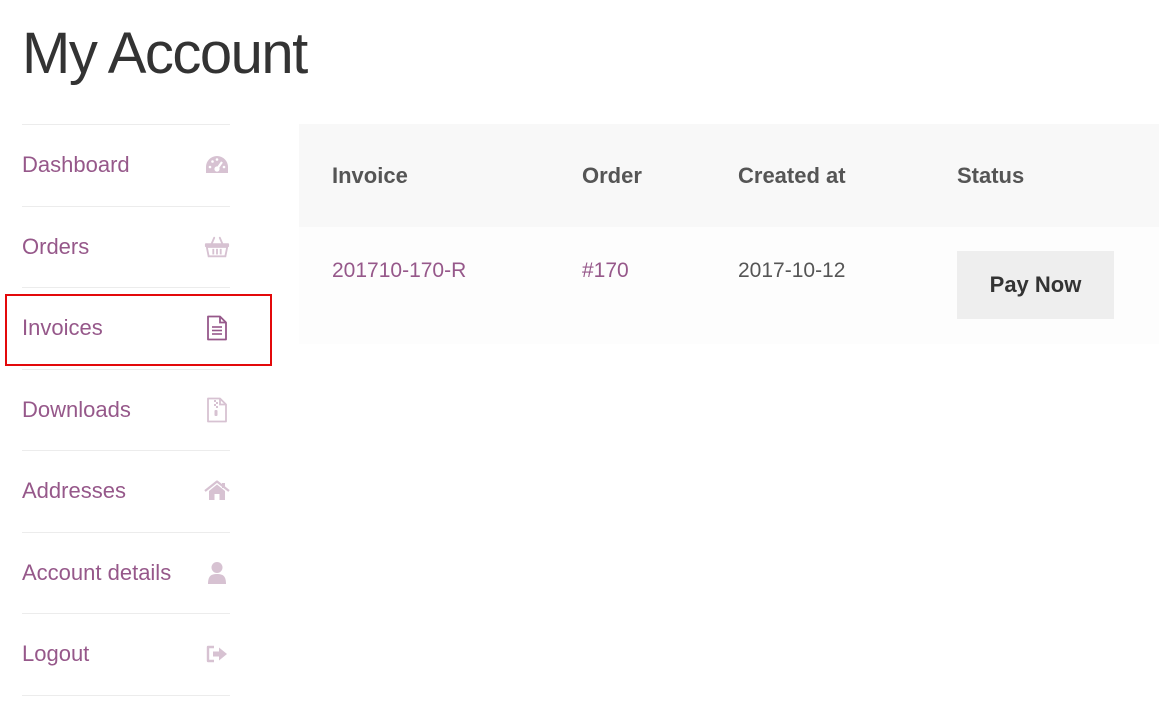  What do you see at coordinates (612, 175) in the screenshot?
I see `column-header-order: Order` at bounding box center [612, 175].